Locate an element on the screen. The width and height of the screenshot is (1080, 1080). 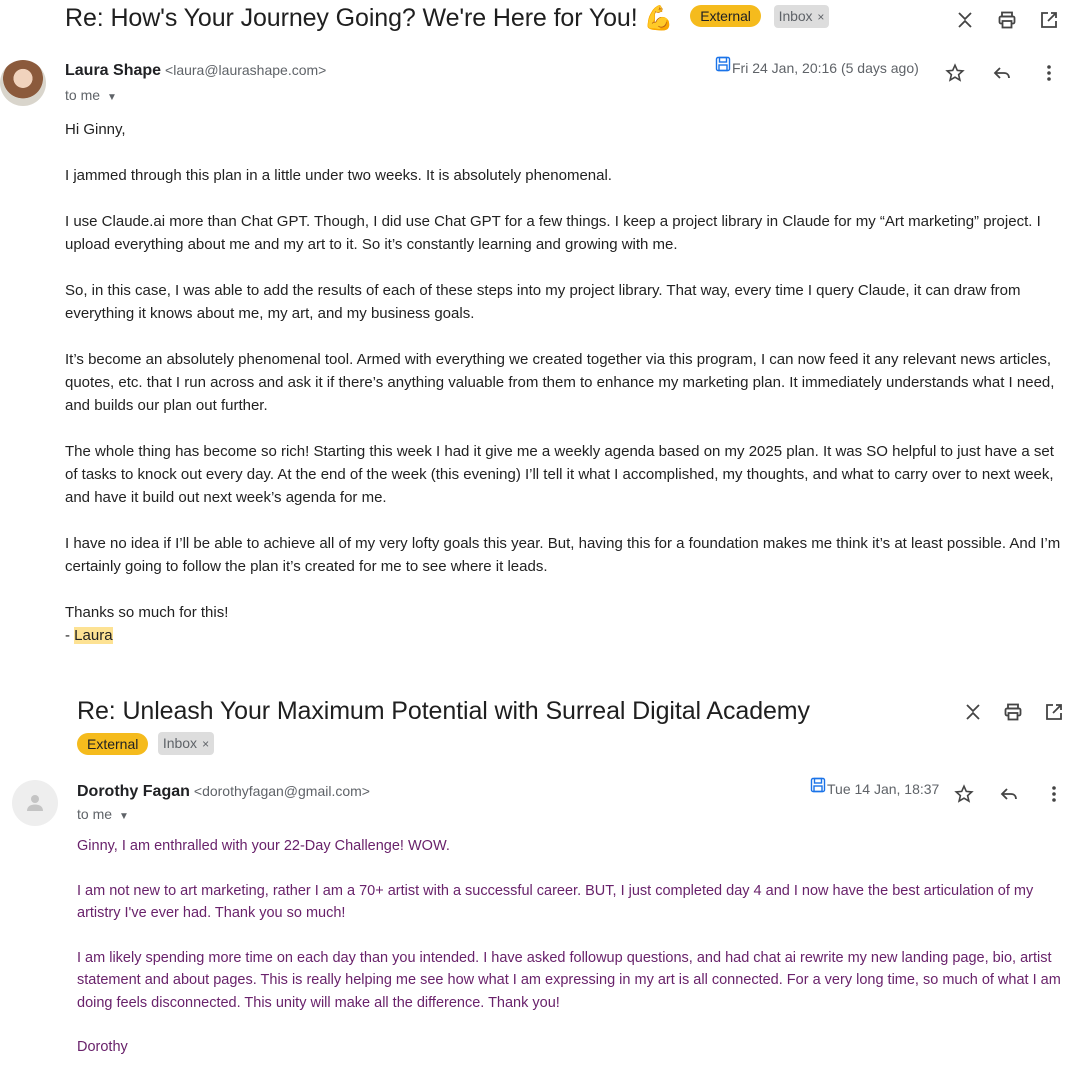
email1-signature: - Laura is located at coordinates (565, 635).